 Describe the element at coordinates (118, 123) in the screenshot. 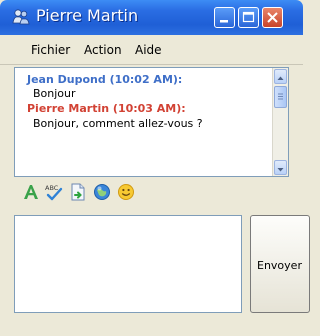

I see `message-text: Bonjour, comment allez-vous ?` at that location.